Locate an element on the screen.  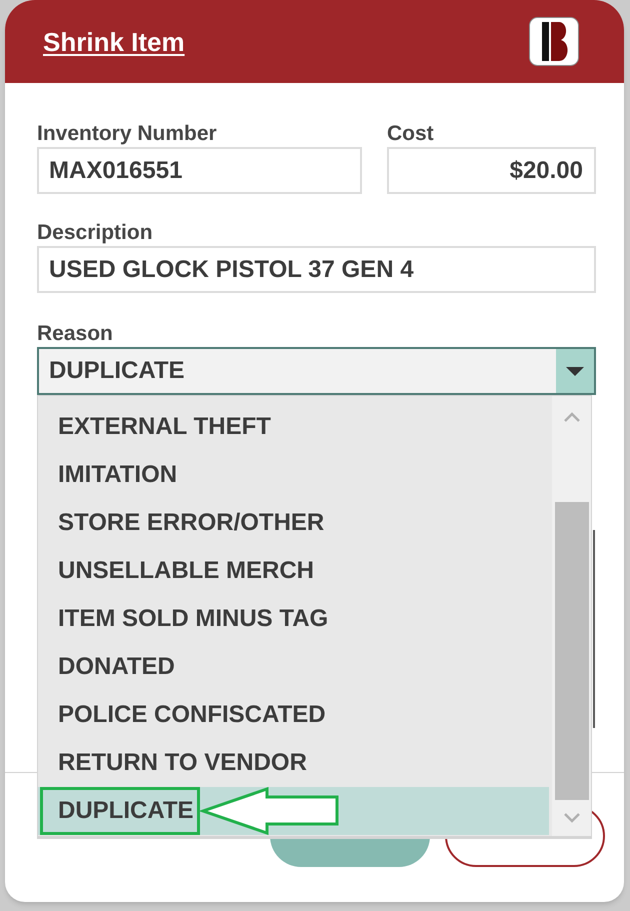
chevron-up-icon is located at coordinates (572, 417).